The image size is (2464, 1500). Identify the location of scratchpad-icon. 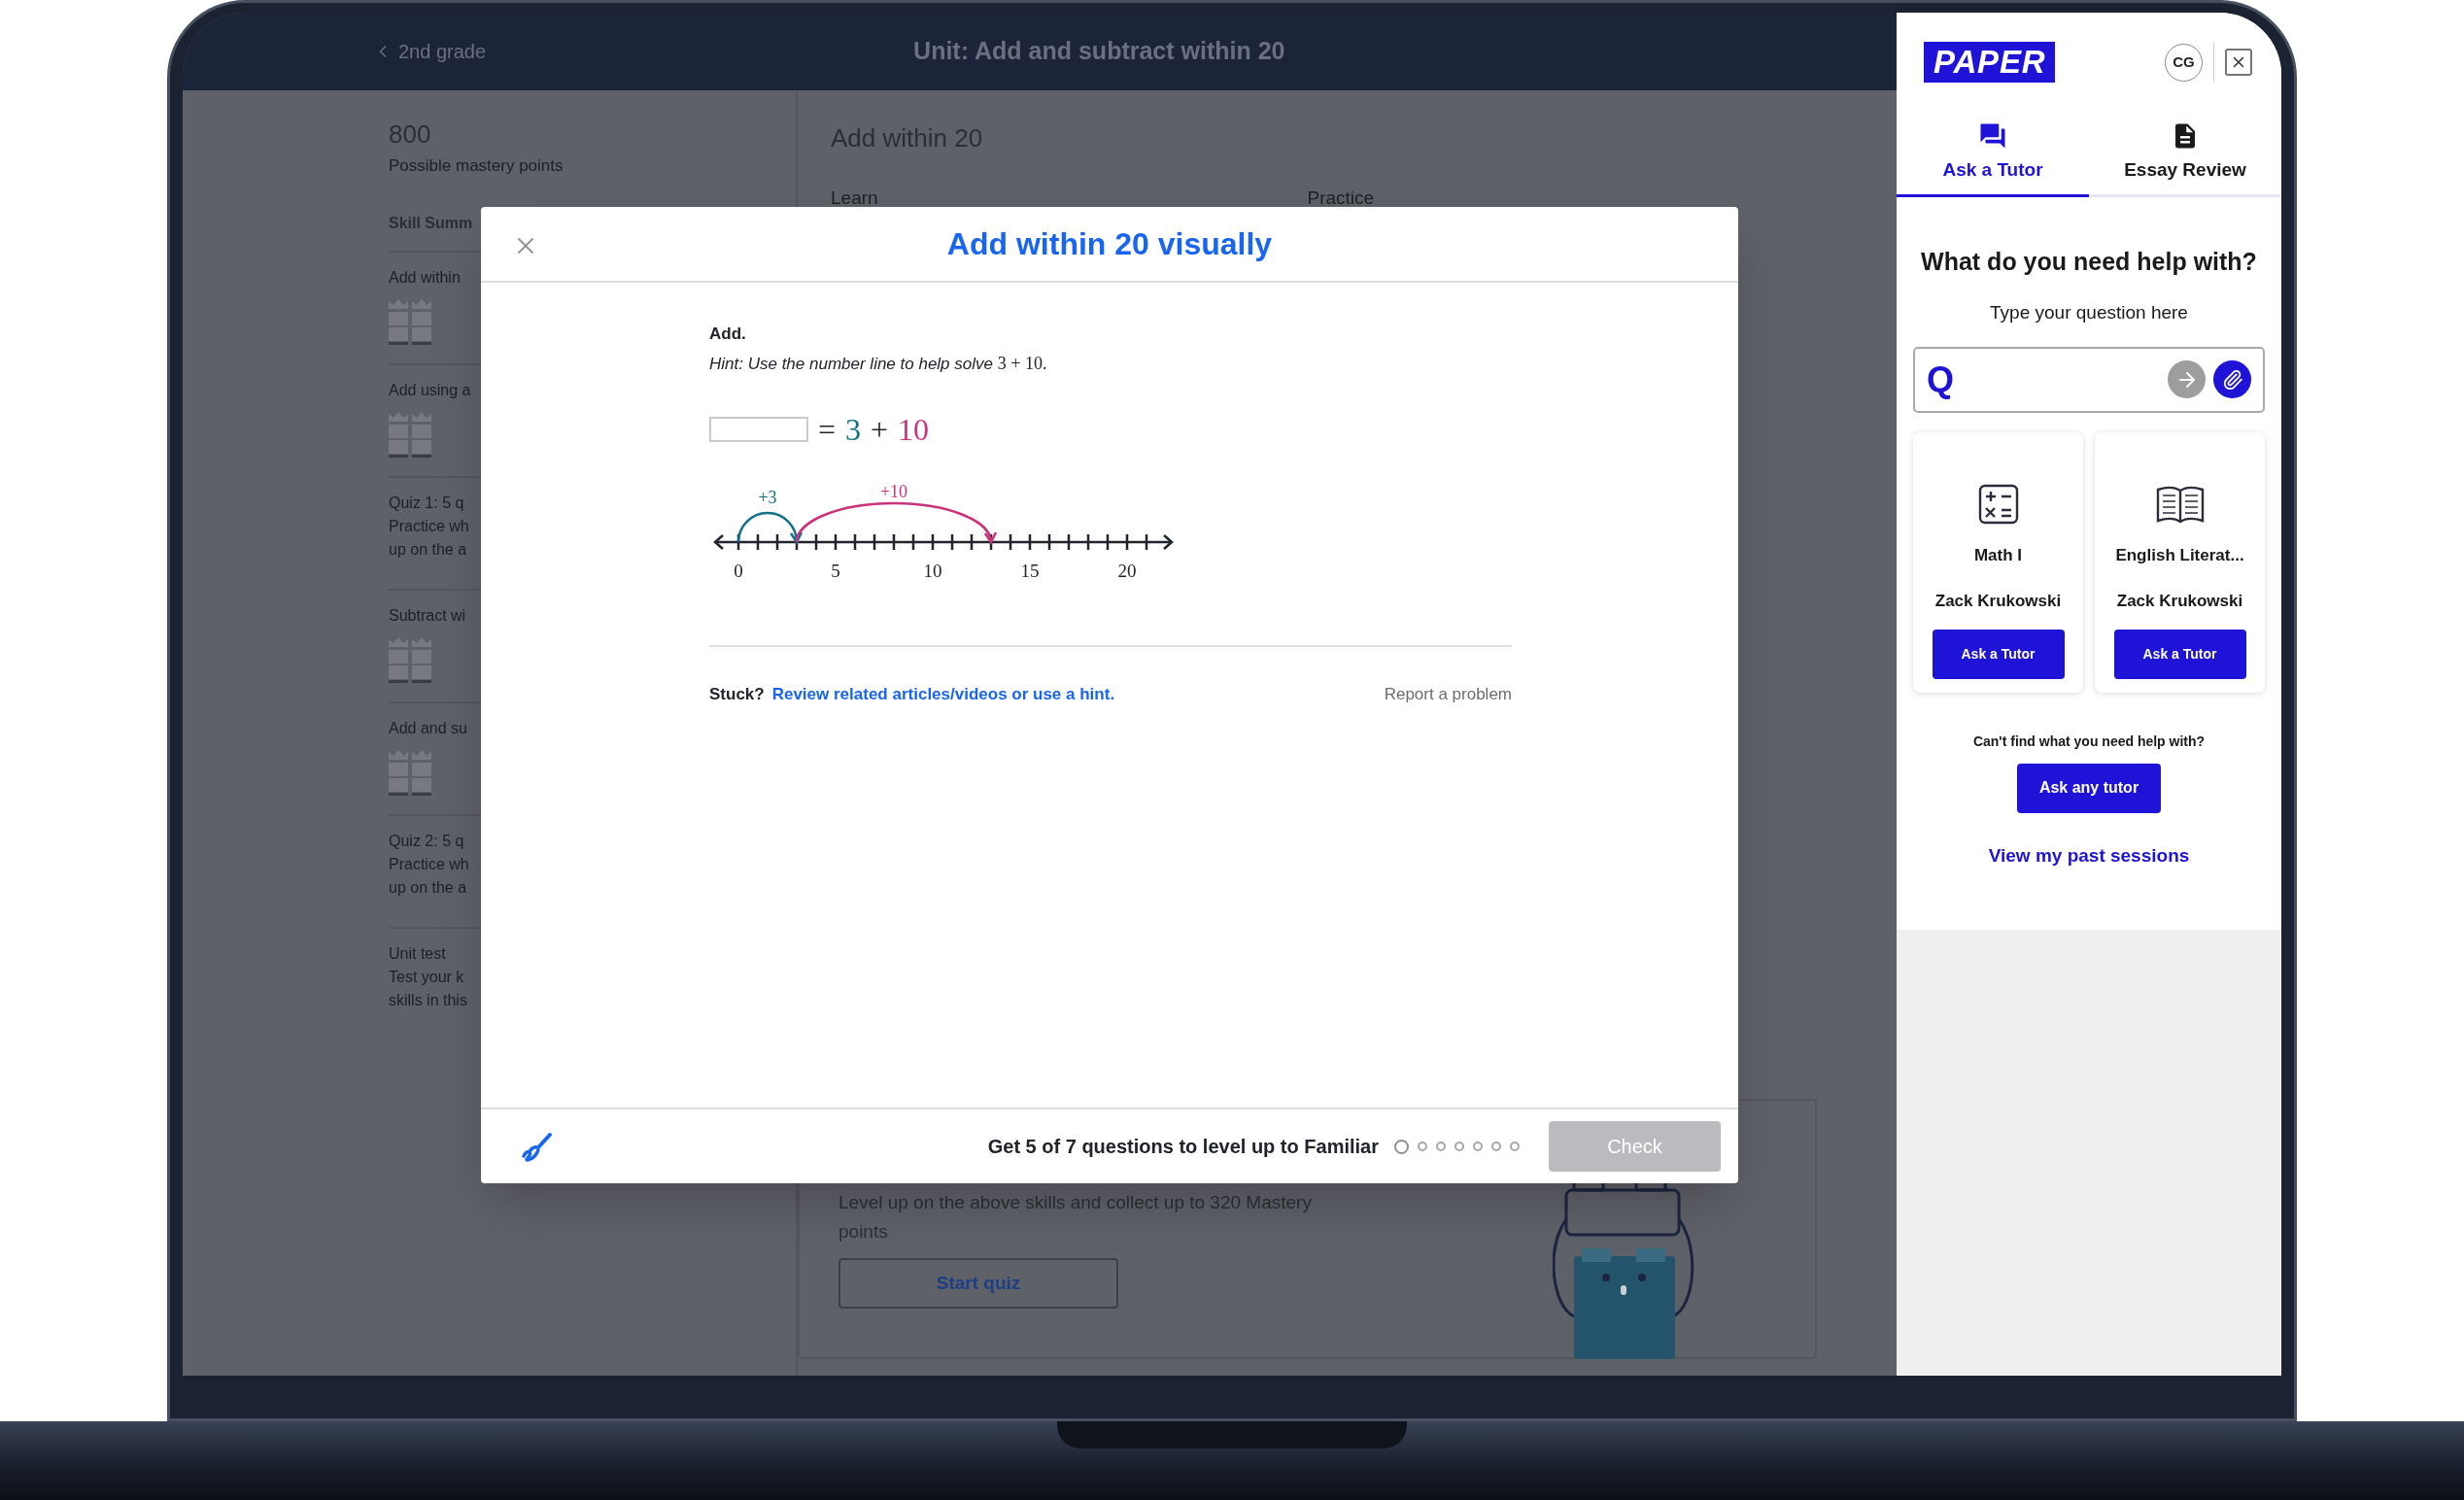
(536, 1146).